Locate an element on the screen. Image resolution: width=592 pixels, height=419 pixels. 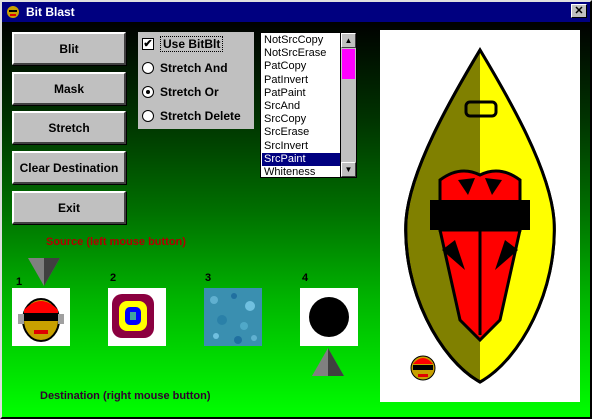
target-rings-icon is located at coordinates (133, 316).